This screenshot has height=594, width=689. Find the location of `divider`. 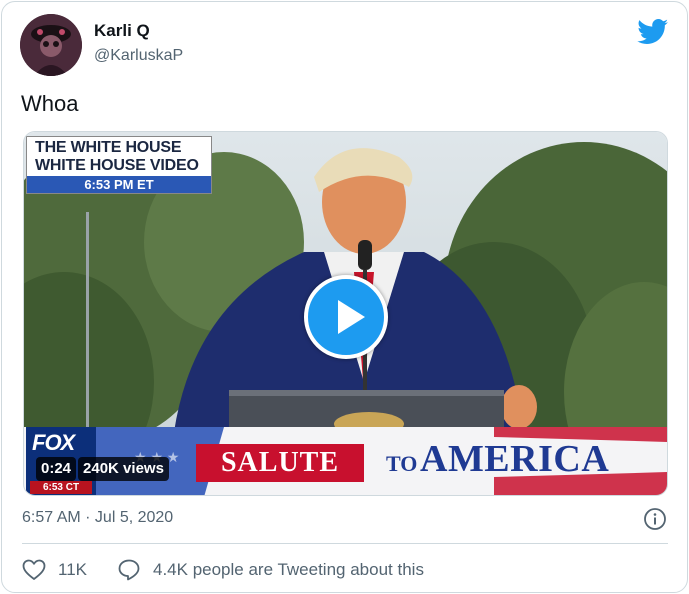

divider is located at coordinates (345, 543).